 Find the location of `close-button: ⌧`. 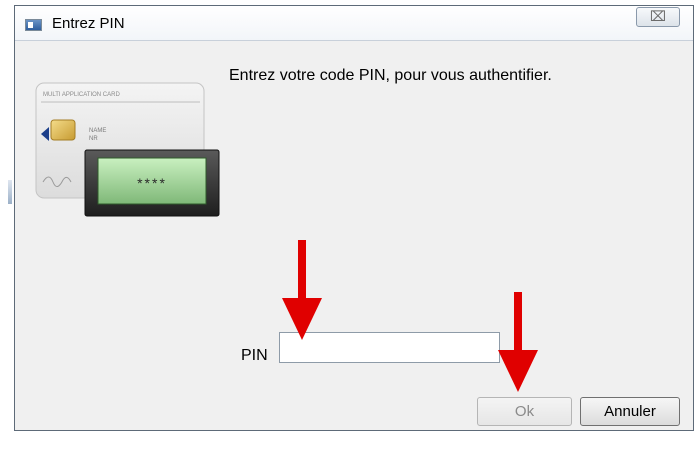

close-button: ⌧ is located at coordinates (658, 17).